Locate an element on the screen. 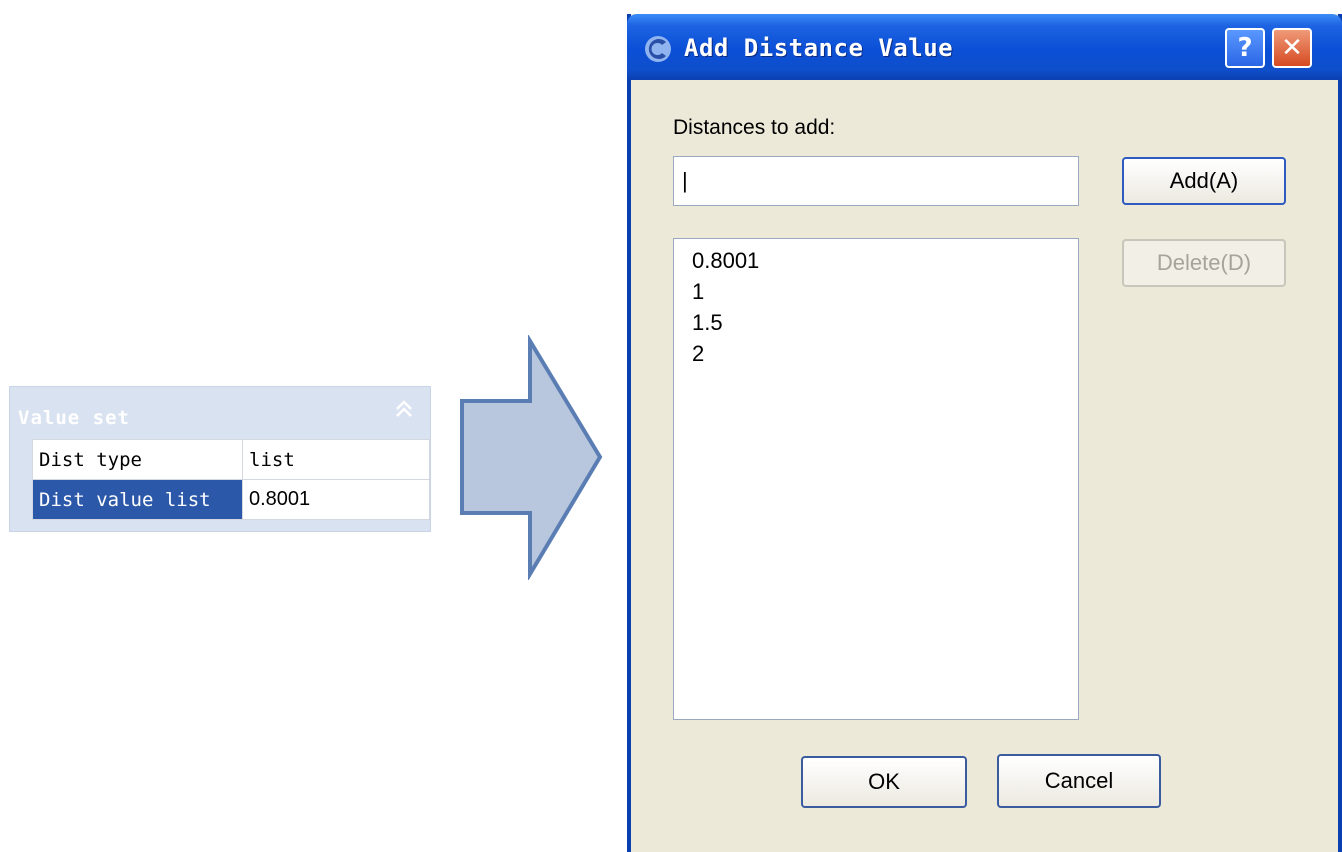 This screenshot has height=852, width=1342. close-button: ✕ is located at coordinates (1292, 48).